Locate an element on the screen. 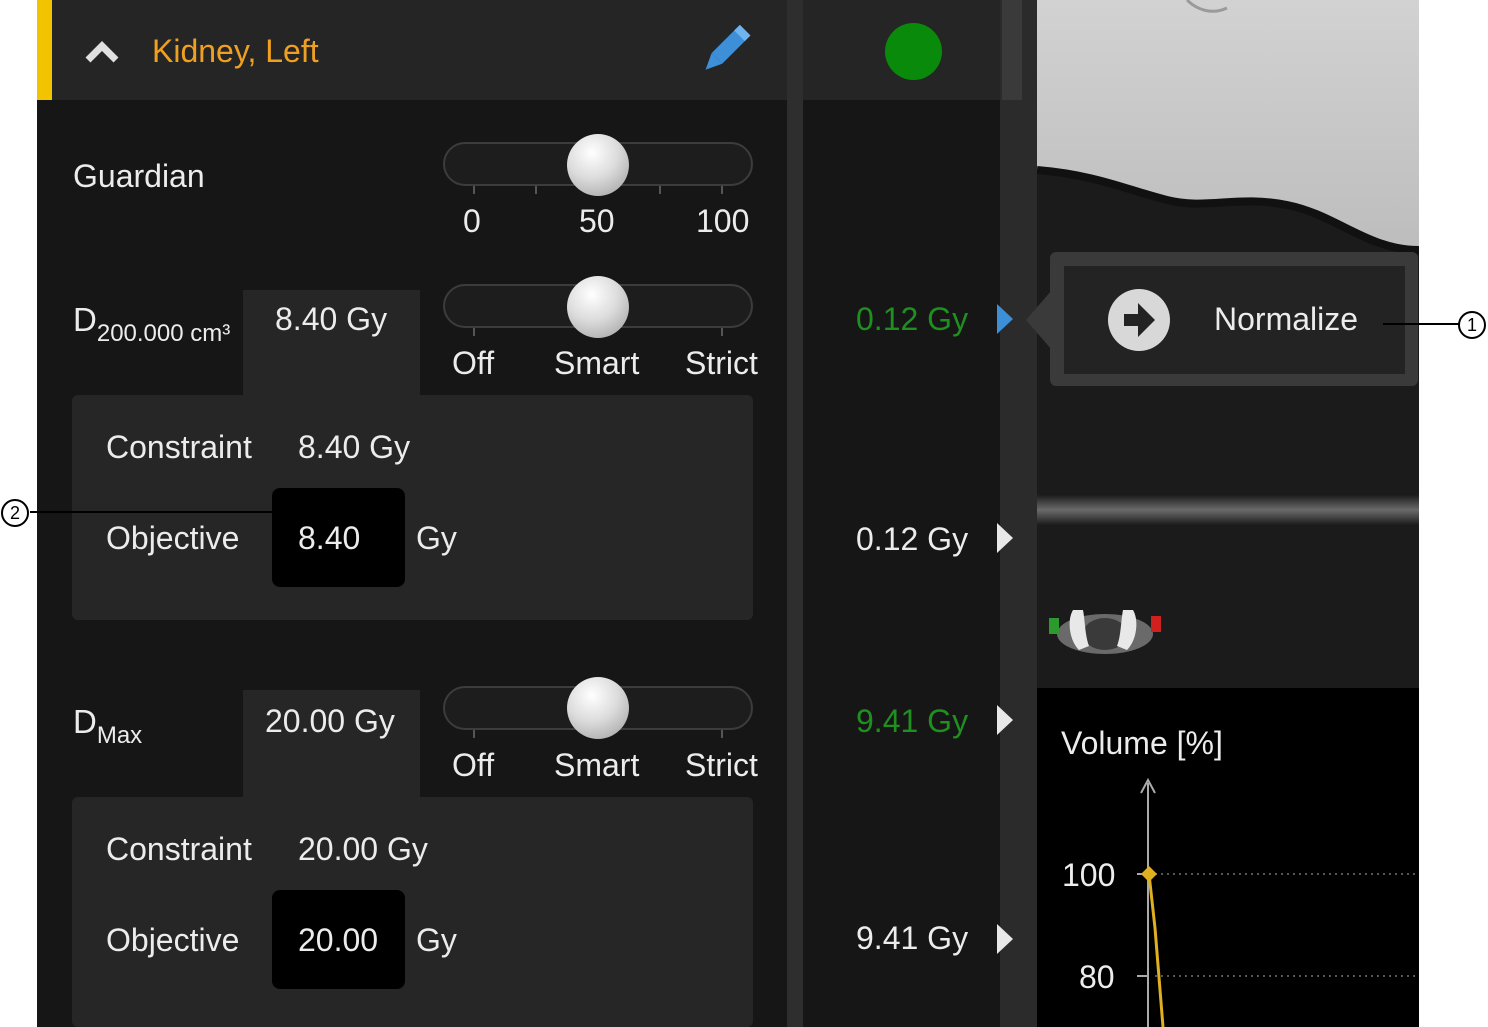 This screenshot has height=1027, width=1488. dvh-tick-100: 100 is located at coordinates (1089, 875).